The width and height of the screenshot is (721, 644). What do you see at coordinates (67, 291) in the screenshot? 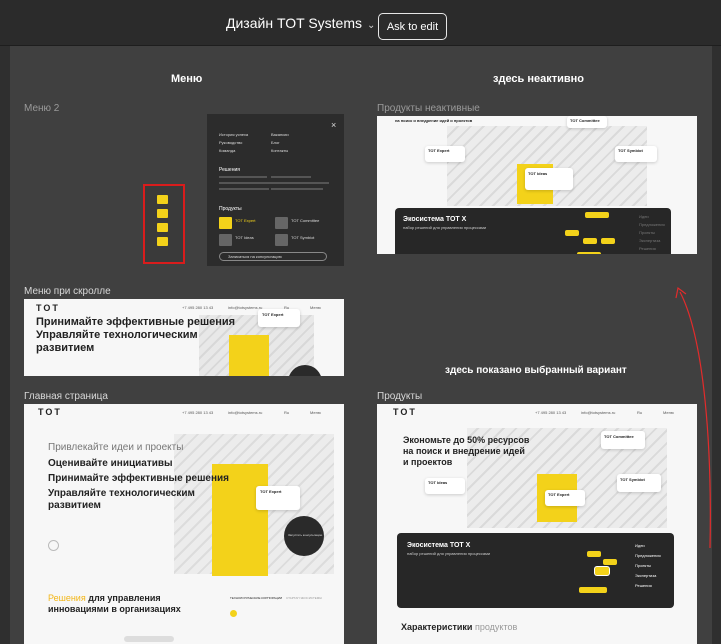
I see `frame-label-scroll-menu: Меню при скролле` at bounding box center [67, 291].